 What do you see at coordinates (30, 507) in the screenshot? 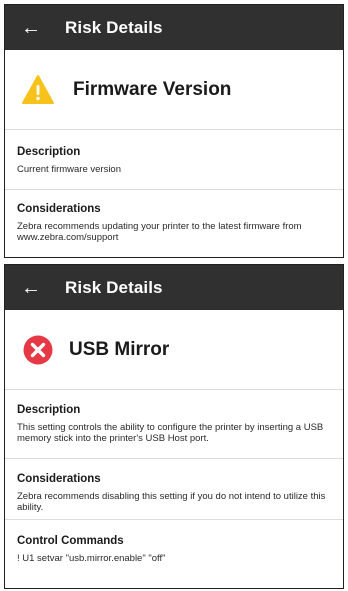
I see `considerations-line-2: ability.` at bounding box center [30, 507].